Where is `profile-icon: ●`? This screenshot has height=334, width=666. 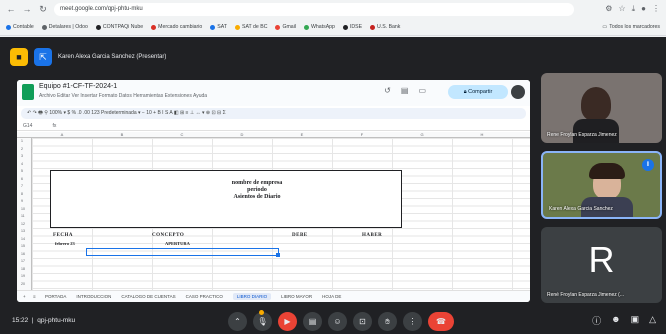 profile-icon: ● is located at coordinates (643, 9).